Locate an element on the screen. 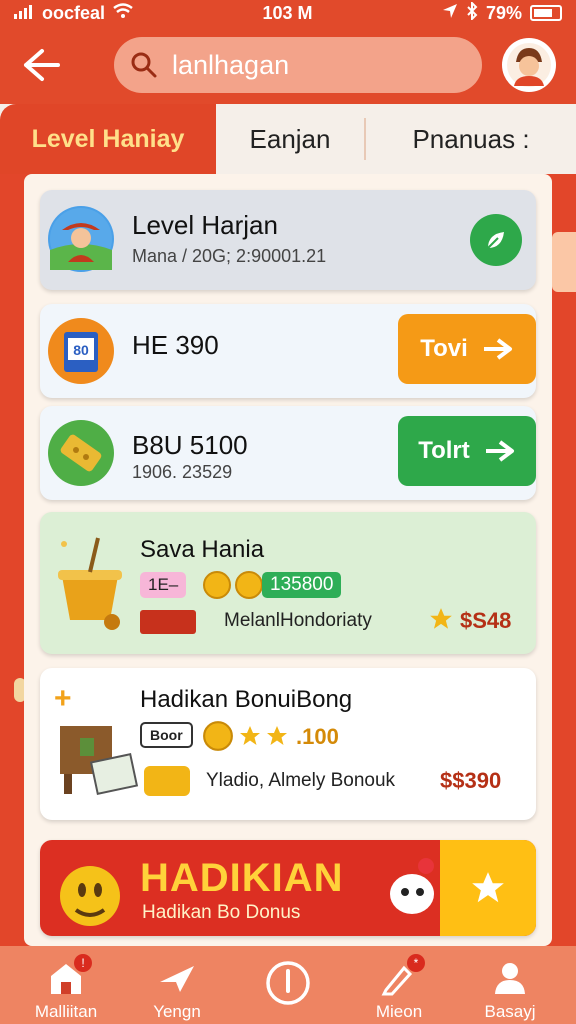 The width and height of the screenshot is (576, 1024). favorite-button is located at coordinates (488, 888).